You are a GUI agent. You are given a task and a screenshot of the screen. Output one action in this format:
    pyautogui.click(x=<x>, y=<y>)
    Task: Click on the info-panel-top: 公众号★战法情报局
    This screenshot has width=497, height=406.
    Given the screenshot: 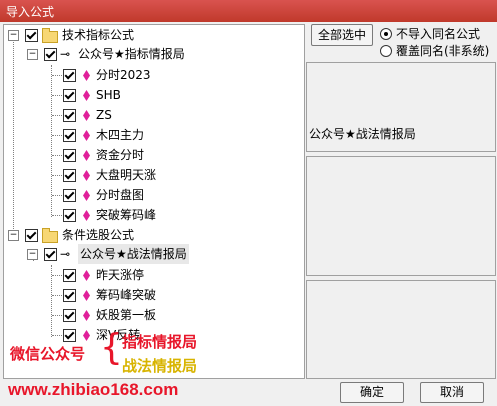 What is the action you would take?
    pyautogui.click(x=401, y=107)
    